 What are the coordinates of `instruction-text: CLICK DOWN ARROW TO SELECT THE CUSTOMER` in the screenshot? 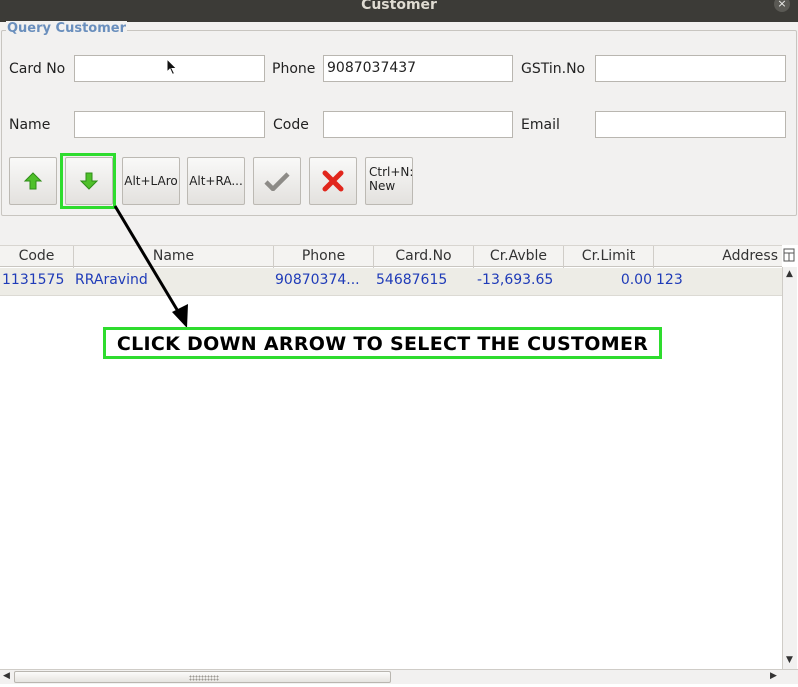 It's located at (382, 344).